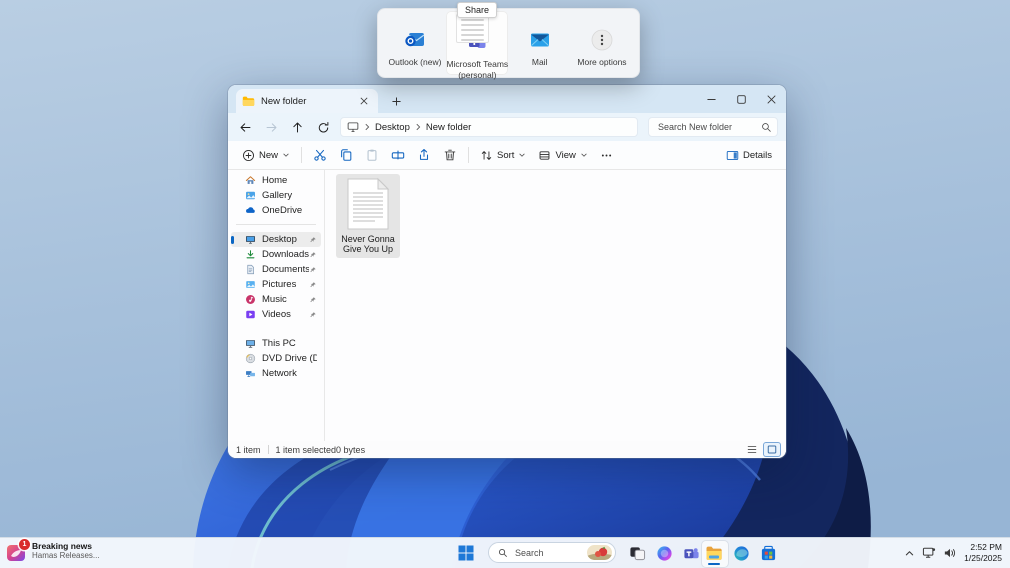 Image resolution: width=1010 pixels, height=568 pixels. What do you see at coordinates (752, 449) in the screenshot?
I see `details-view-icon` at bounding box center [752, 449].